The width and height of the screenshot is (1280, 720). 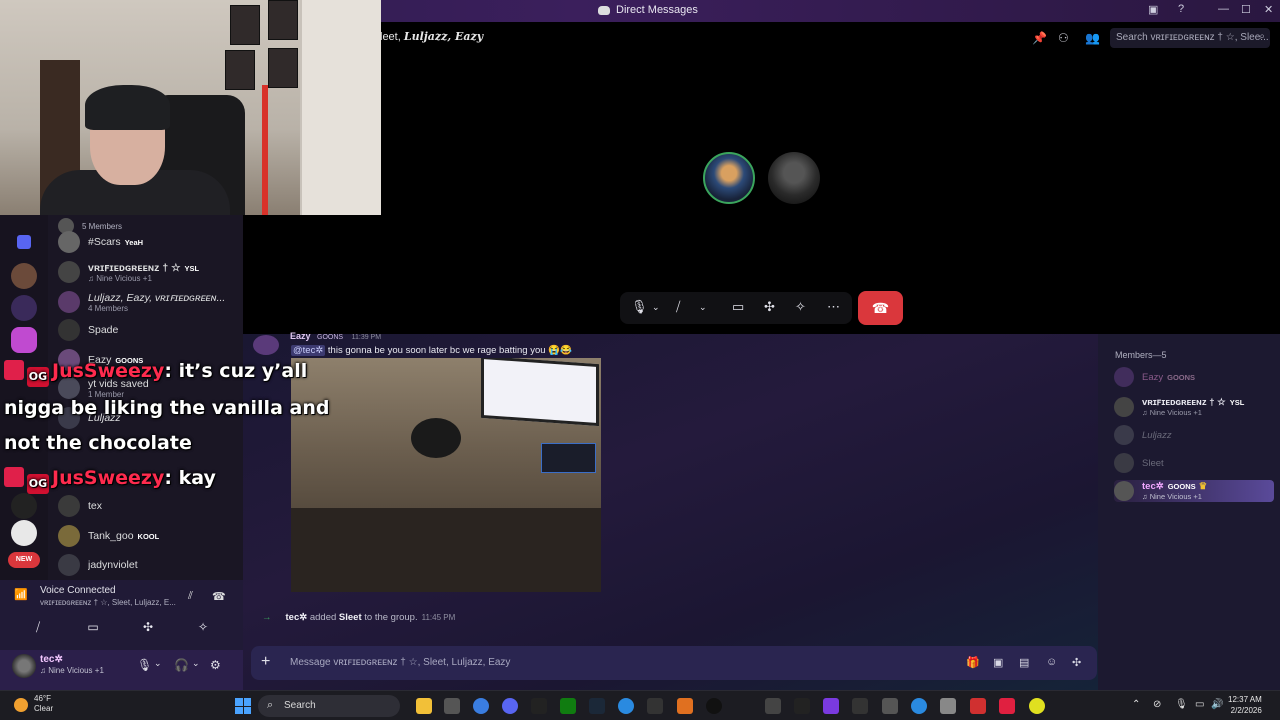 I want to click on message-image, so click(x=446, y=475).